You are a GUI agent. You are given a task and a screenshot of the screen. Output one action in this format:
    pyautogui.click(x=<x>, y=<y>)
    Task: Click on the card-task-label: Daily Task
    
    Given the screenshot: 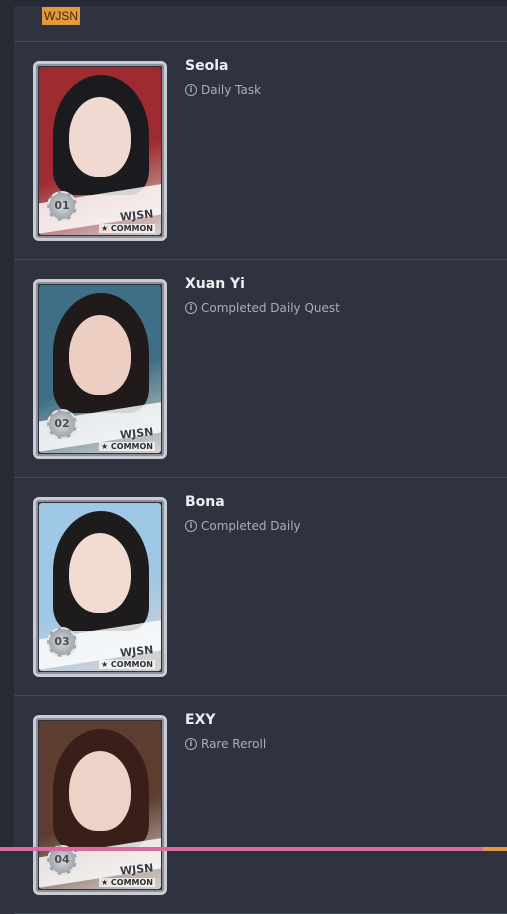 What is the action you would take?
    pyautogui.click(x=231, y=90)
    